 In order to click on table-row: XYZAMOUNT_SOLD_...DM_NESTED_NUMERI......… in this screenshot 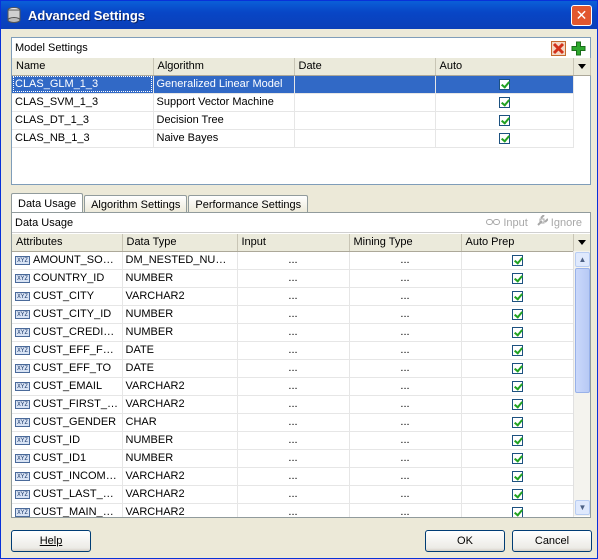, I will do `click(301, 260)`.